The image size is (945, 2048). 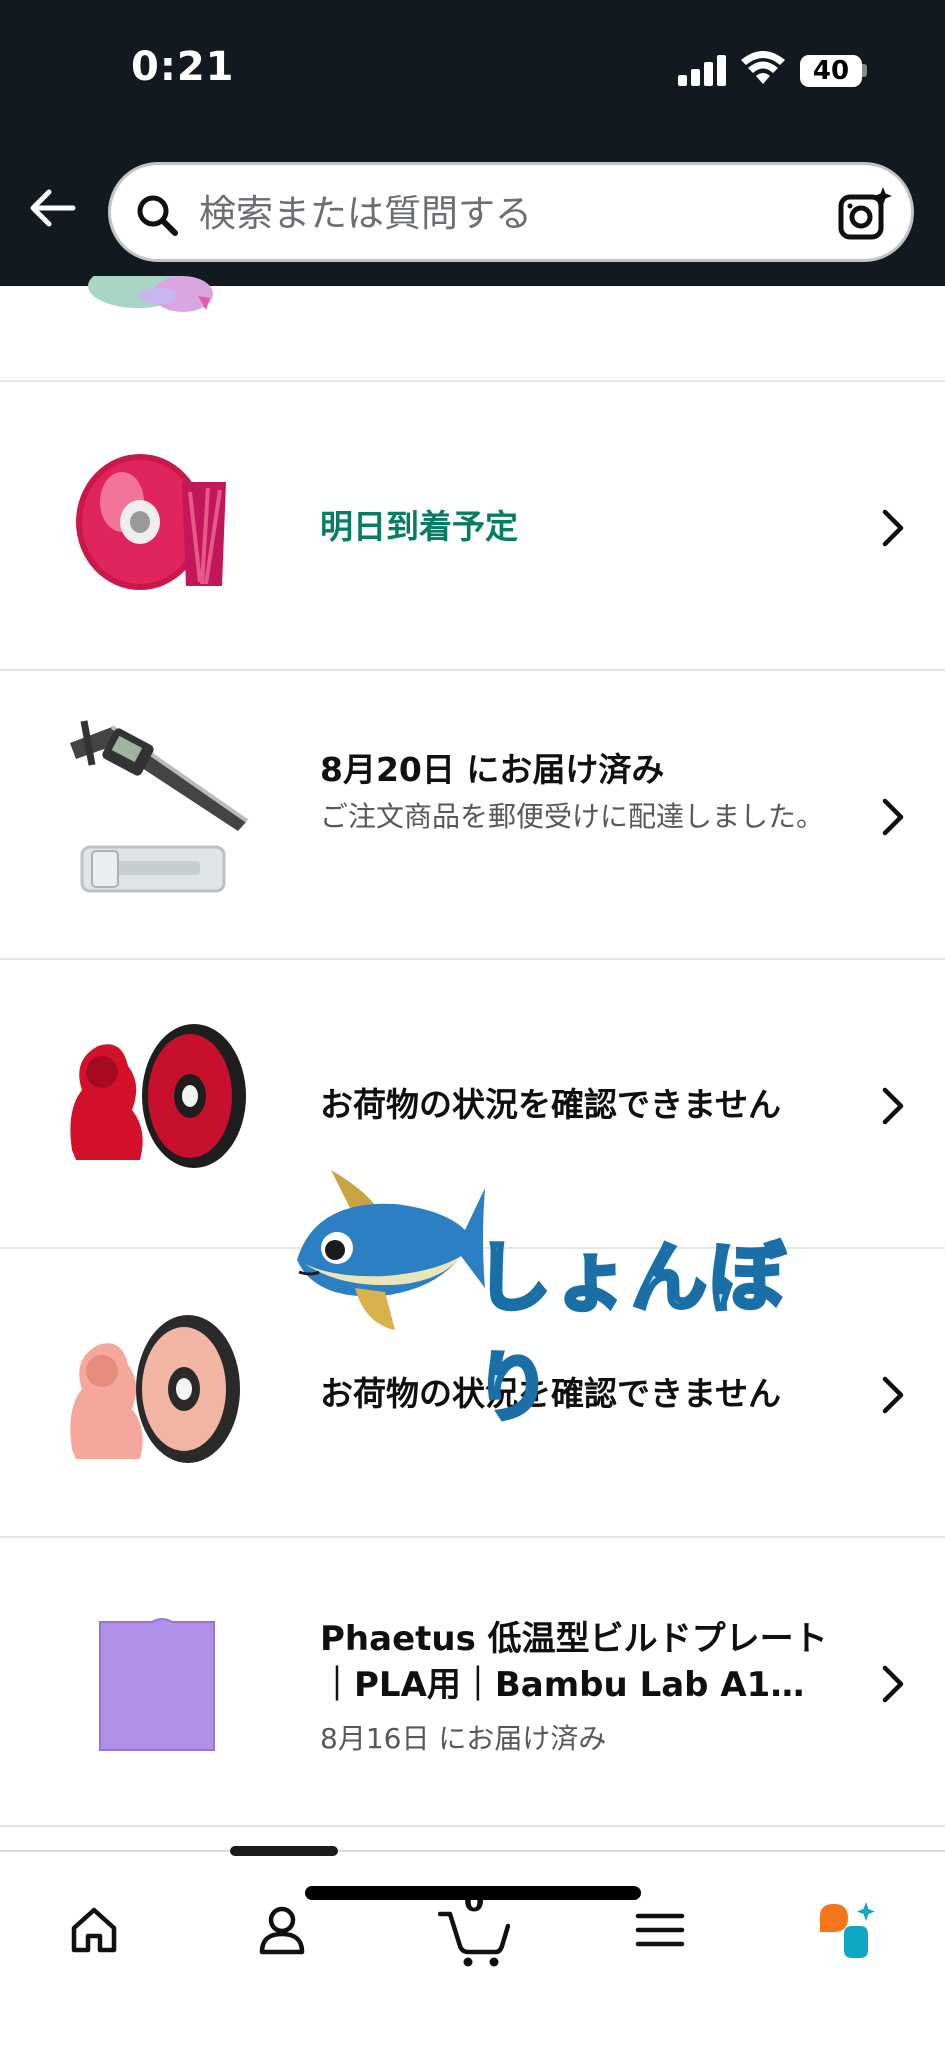 I want to click on pink-filament-spool-thumbnail, so click(x=155, y=1389).